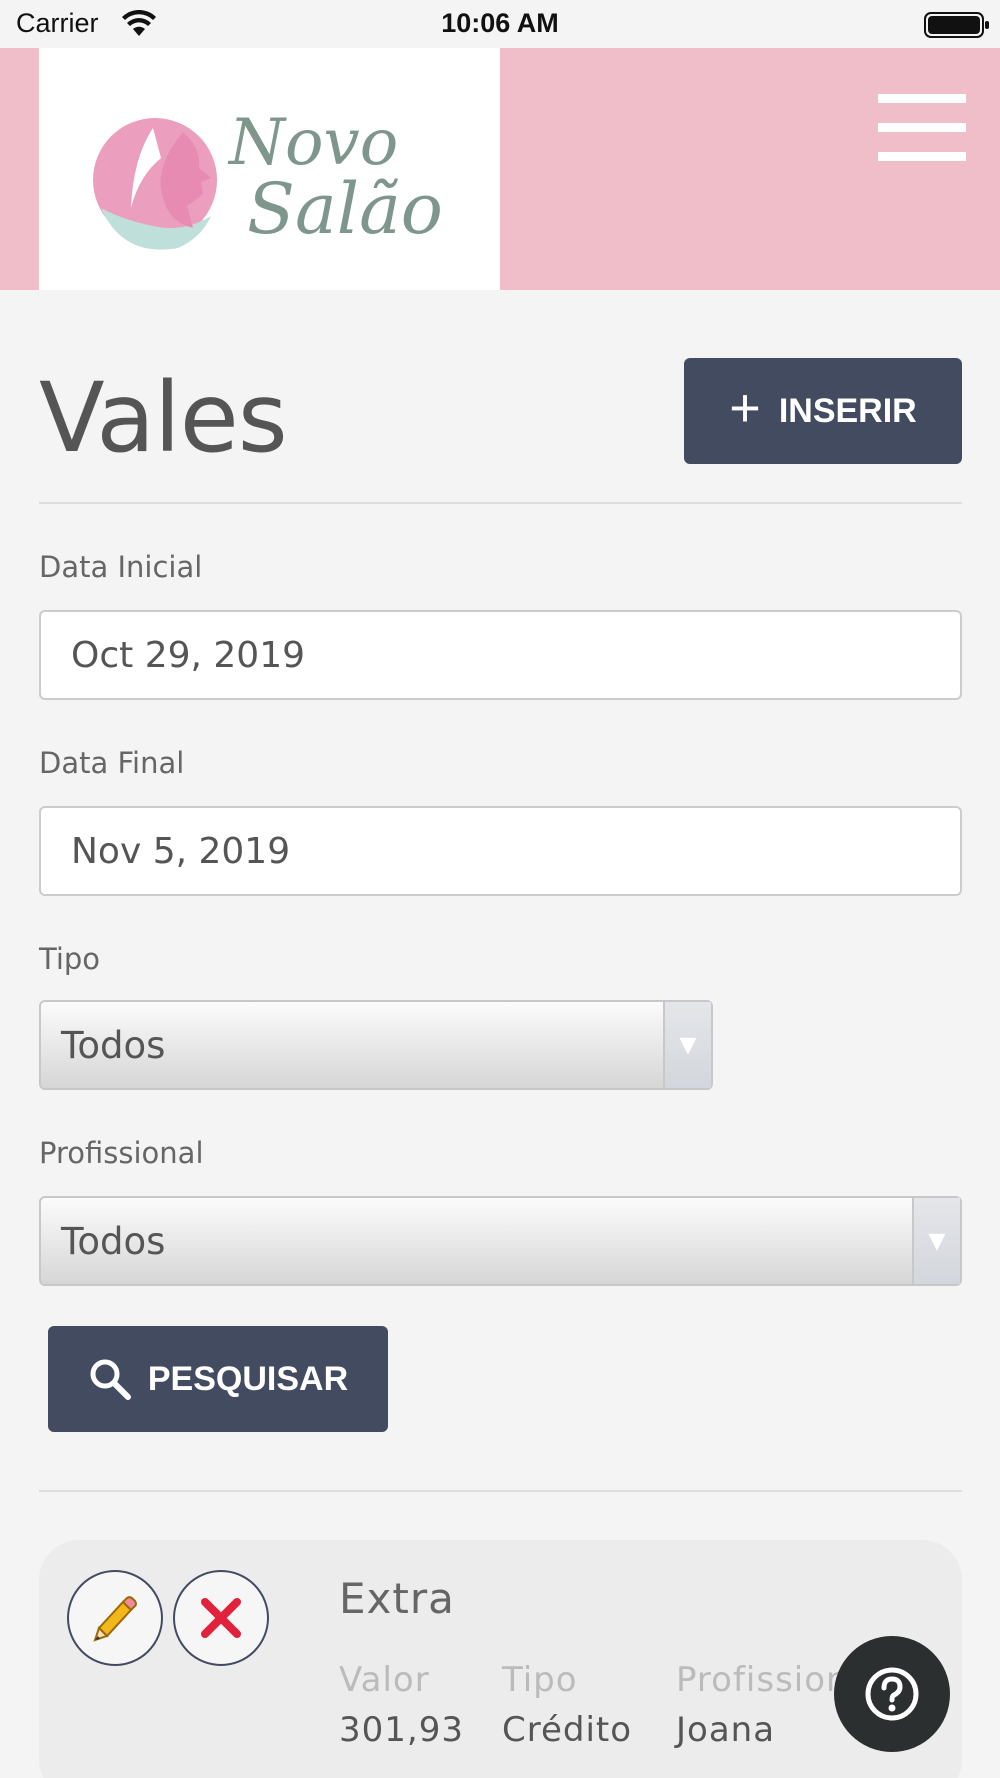 The height and width of the screenshot is (1778, 1000). What do you see at coordinates (956, 25) in the screenshot?
I see `battery-icon` at bounding box center [956, 25].